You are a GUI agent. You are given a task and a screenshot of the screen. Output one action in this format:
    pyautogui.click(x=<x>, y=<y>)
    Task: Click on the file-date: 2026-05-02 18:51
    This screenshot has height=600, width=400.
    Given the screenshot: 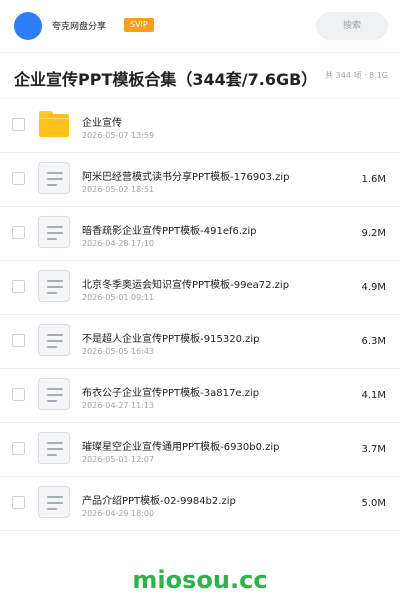 What is the action you would take?
    pyautogui.click(x=118, y=189)
    